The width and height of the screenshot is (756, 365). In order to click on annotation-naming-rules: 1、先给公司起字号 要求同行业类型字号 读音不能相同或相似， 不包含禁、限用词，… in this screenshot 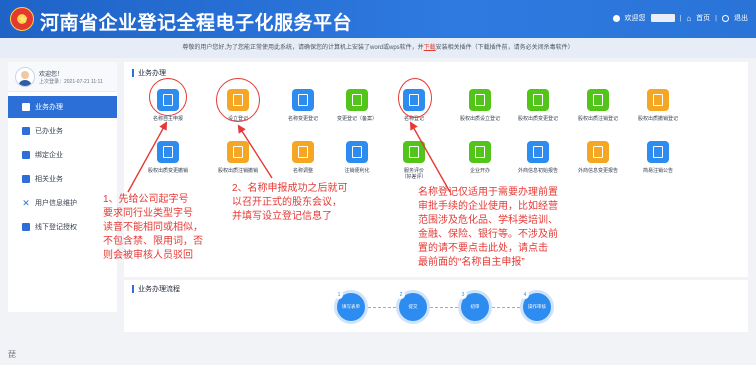, I will do `click(153, 227)`.